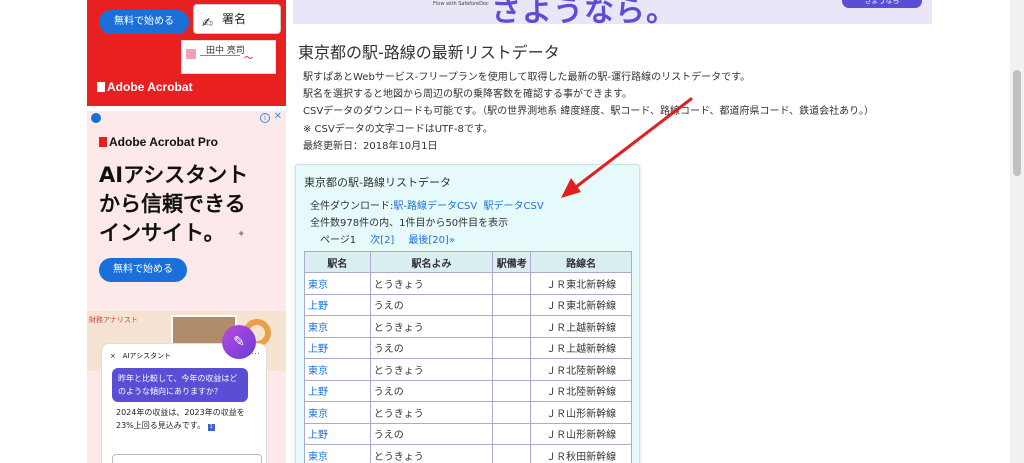 The height and width of the screenshot is (463, 1024). Describe the element at coordinates (163, 142) in the screenshot. I see `ad2-brand-text: Adobe Acrobat Pro` at that location.